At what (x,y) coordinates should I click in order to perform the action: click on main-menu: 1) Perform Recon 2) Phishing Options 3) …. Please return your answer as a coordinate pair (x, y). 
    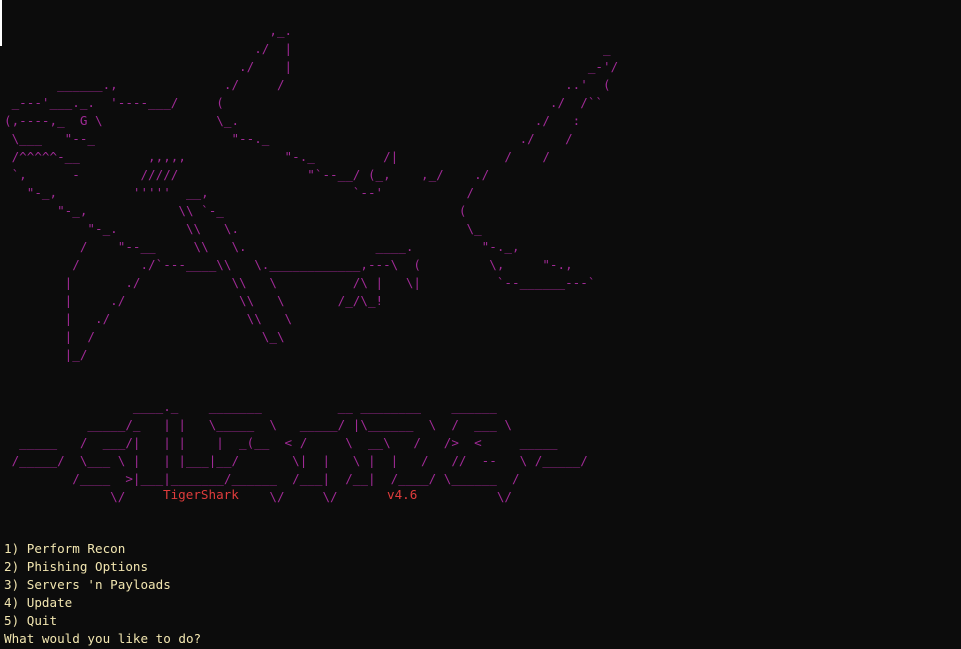
    Looking at the image, I should click on (87, 585).